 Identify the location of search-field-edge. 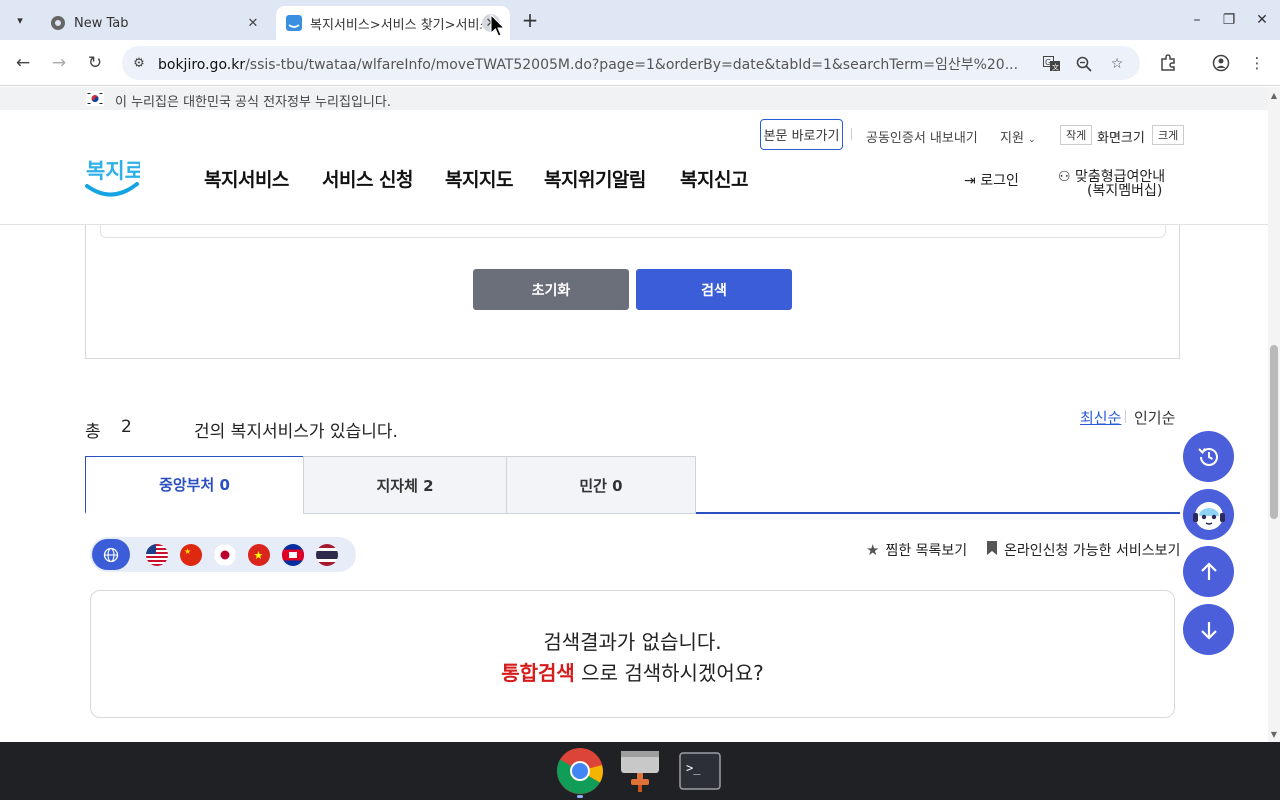
(633, 231).